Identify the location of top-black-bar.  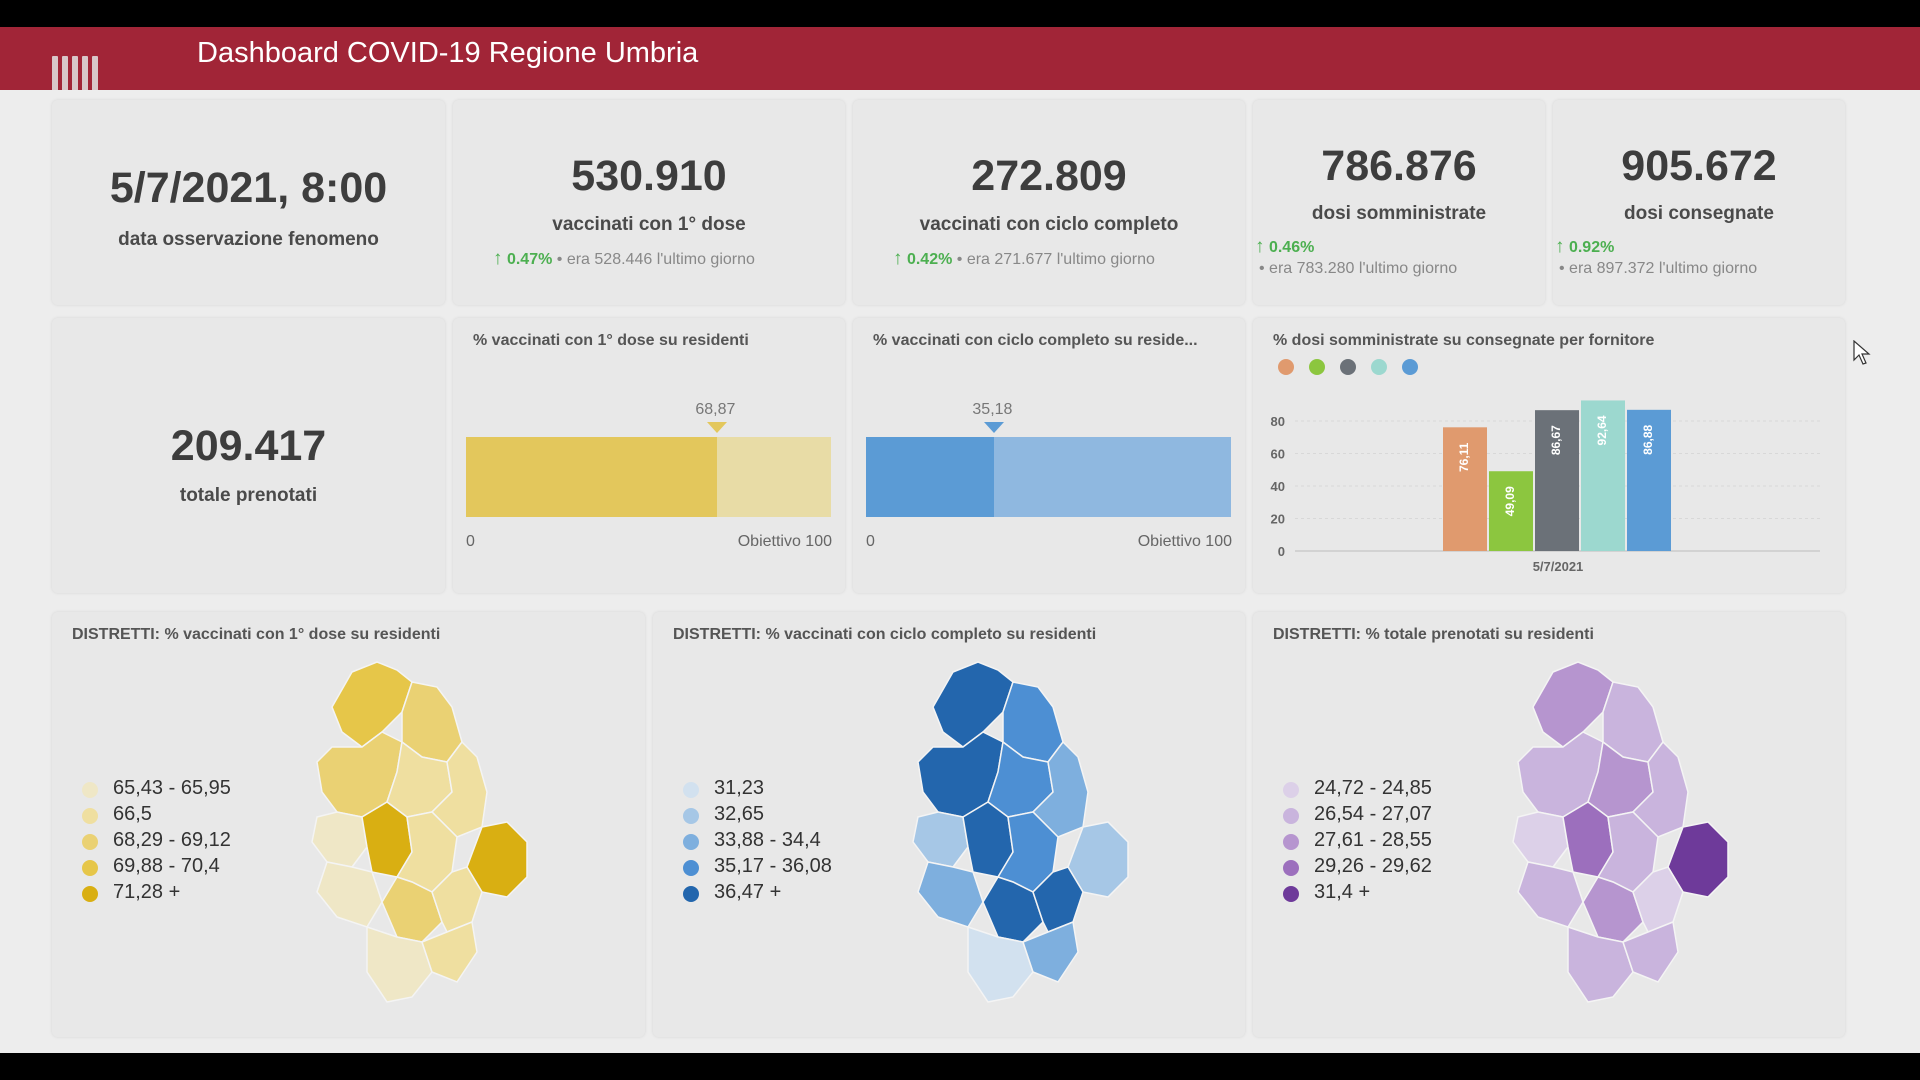
(960, 13).